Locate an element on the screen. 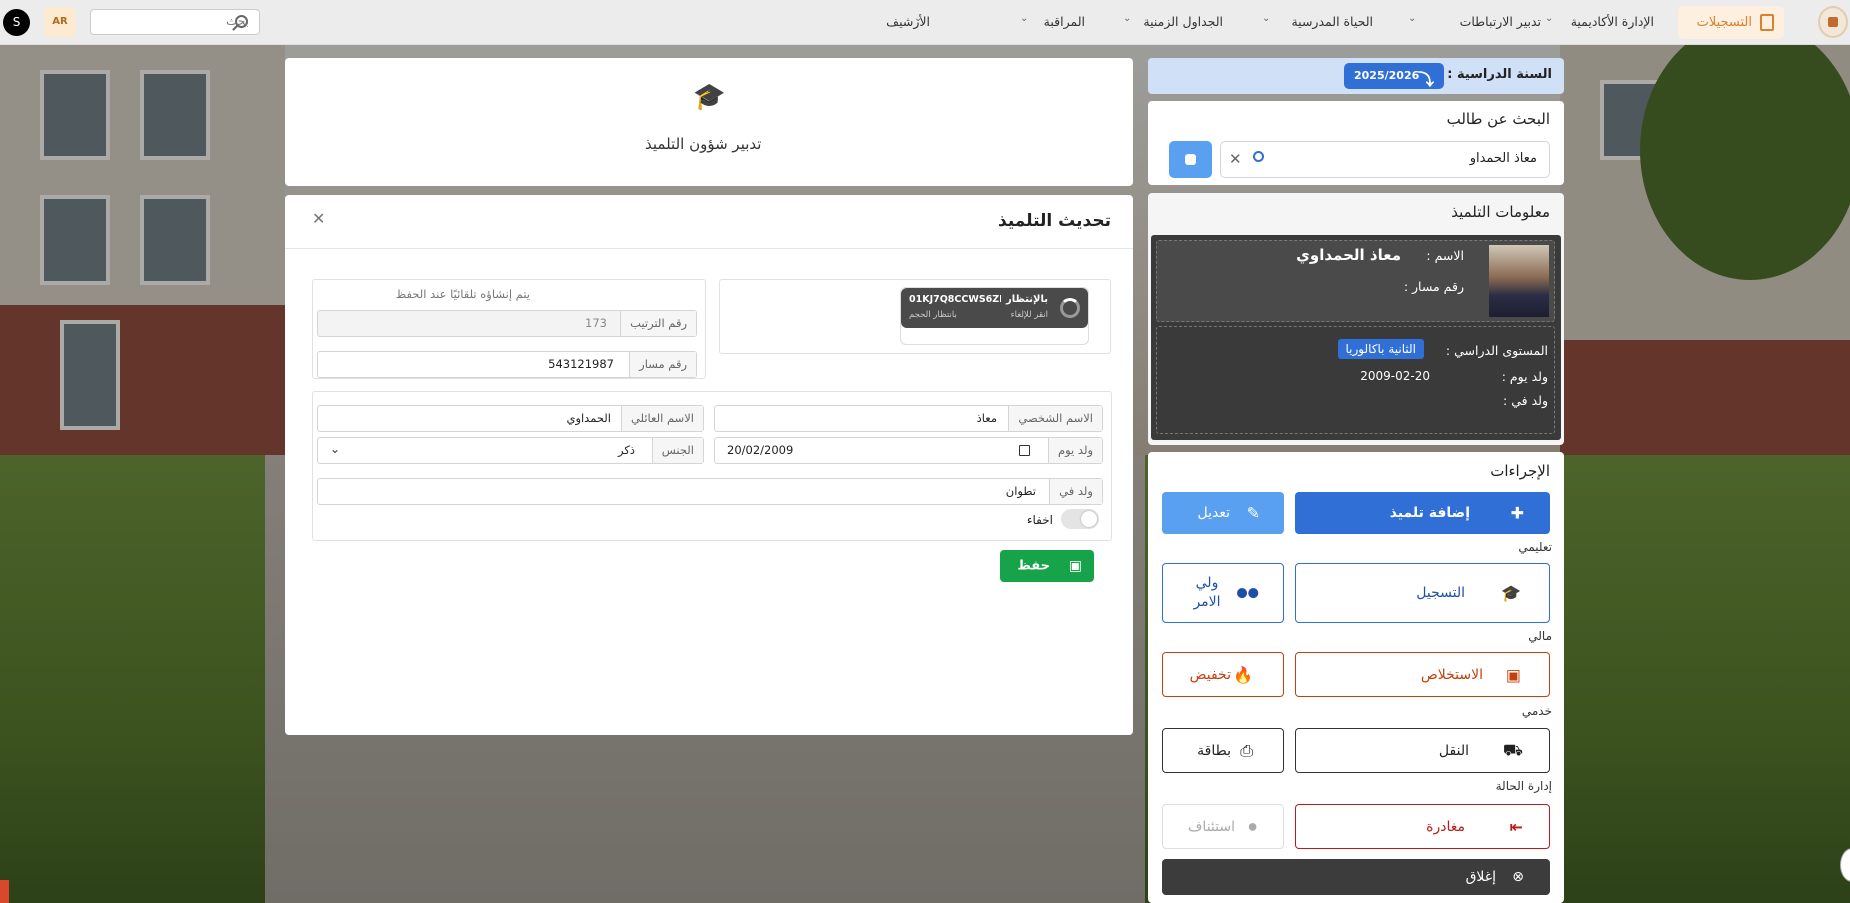  calendar-icon is located at coordinates (1024, 450).